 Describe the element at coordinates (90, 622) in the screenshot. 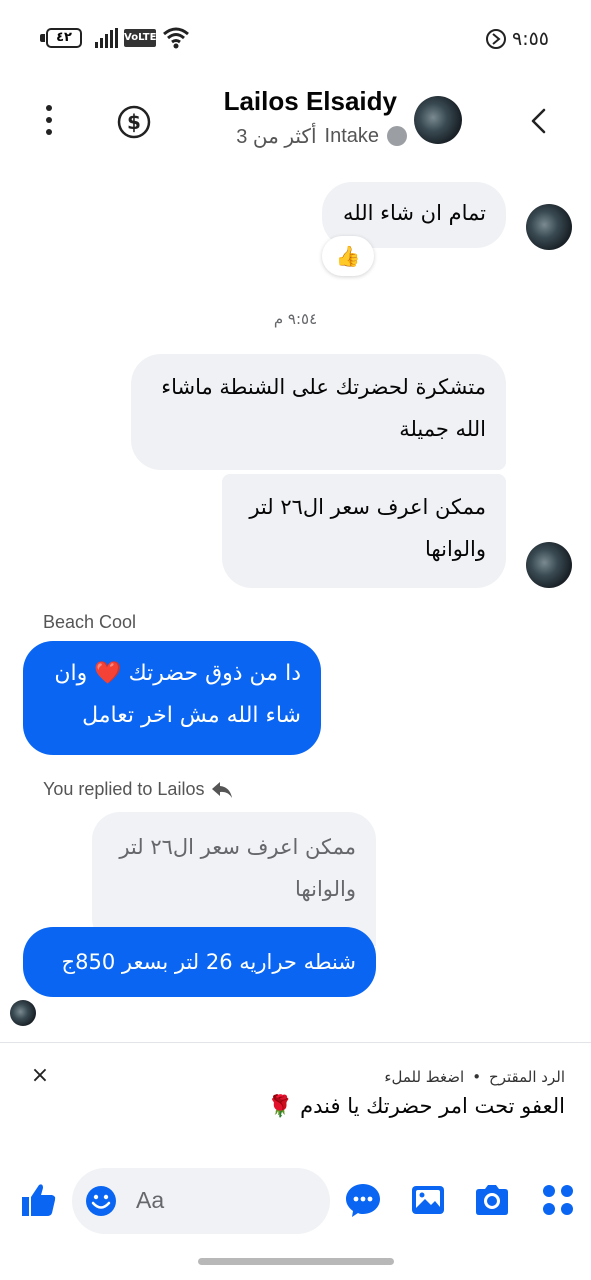

I see `outgoing-sender-label: Beach Cool` at that location.